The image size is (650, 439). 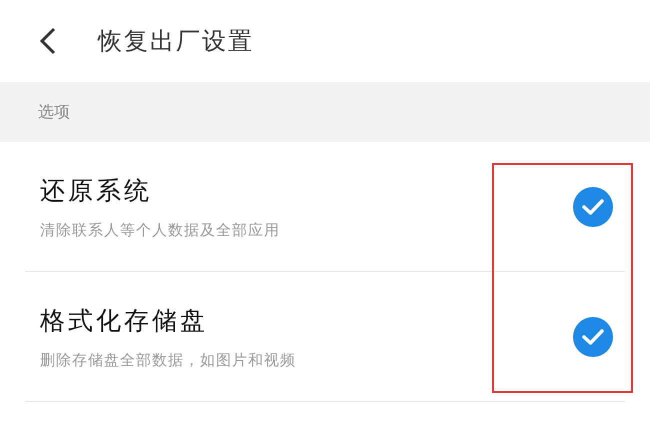 I want to click on option-title: 还原系统, so click(x=96, y=190).